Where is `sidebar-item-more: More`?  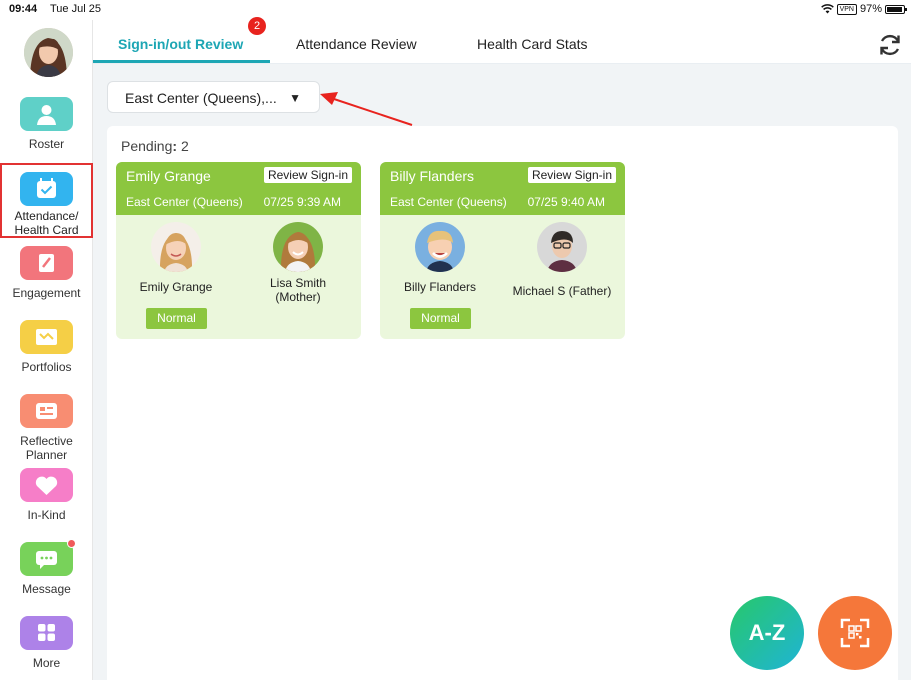
sidebar-item-more: More is located at coordinates (46, 645).